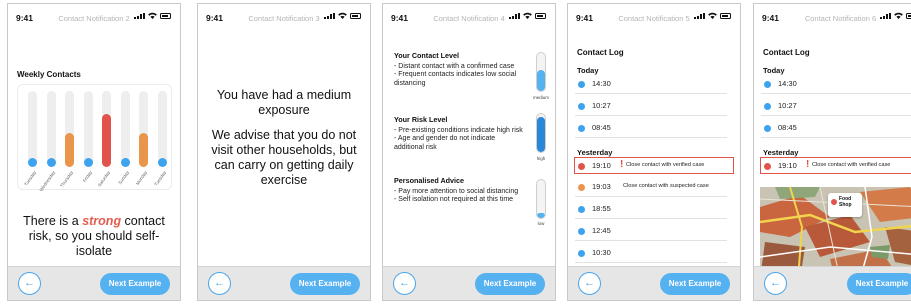 This screenshot has height=306, width=911. I want to click on log-time: 18:55, so click(601, 208).